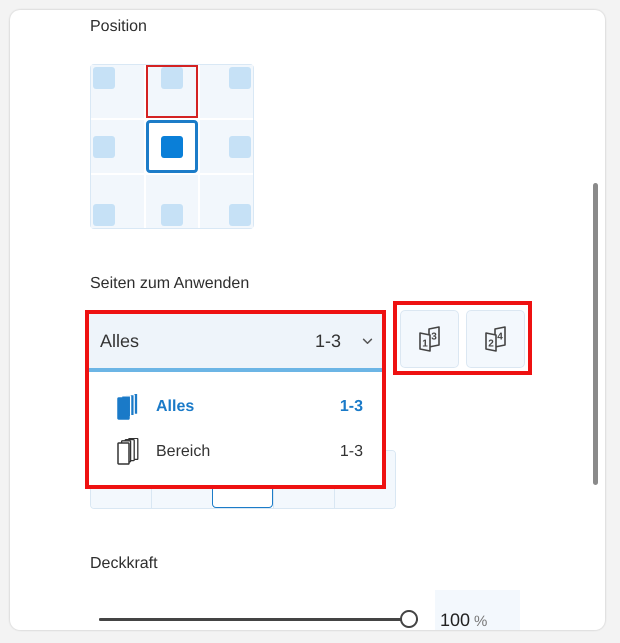  I want to click on dropdown-option: Bereich 1-3, so click(235, 451).